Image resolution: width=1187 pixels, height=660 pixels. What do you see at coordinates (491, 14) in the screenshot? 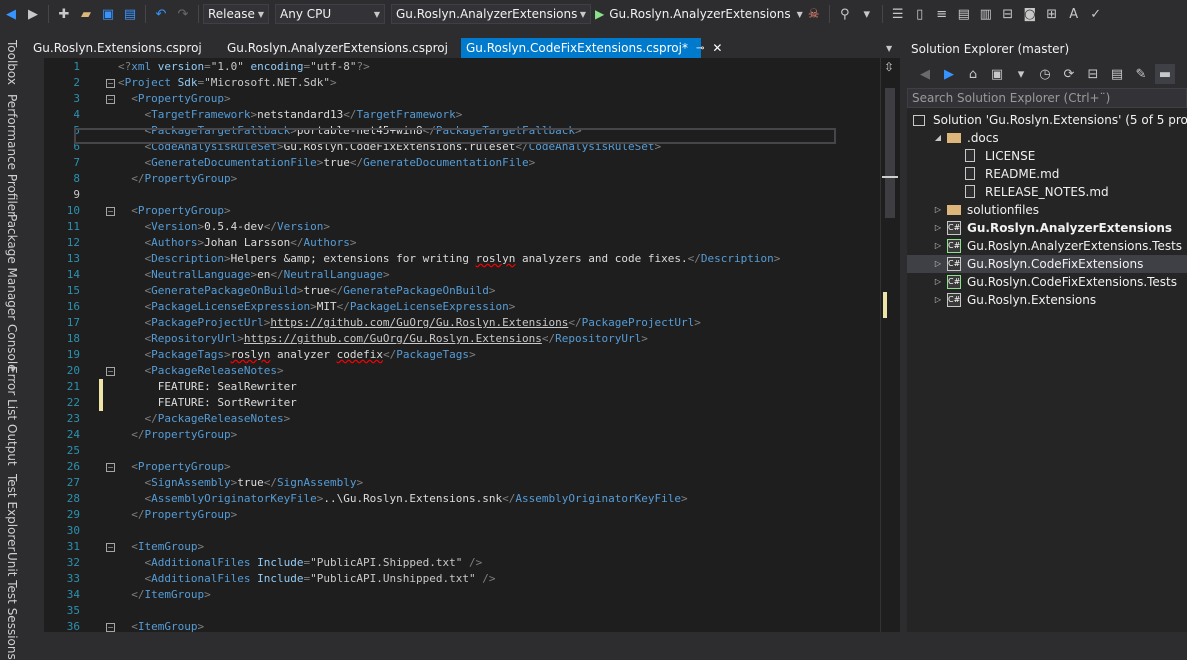
I see `startup-project-dropdown: Gu.Roslyn.AnalyzerExtensions ▼` at bounding box center [491, 14].